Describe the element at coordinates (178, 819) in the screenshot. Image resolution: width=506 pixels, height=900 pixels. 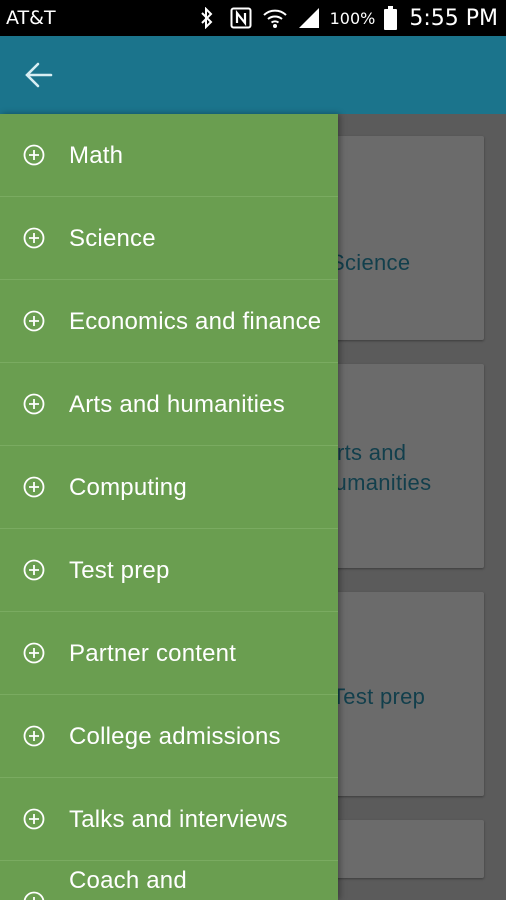
I see `drawer-item-label: Talks and interviews` at that location.